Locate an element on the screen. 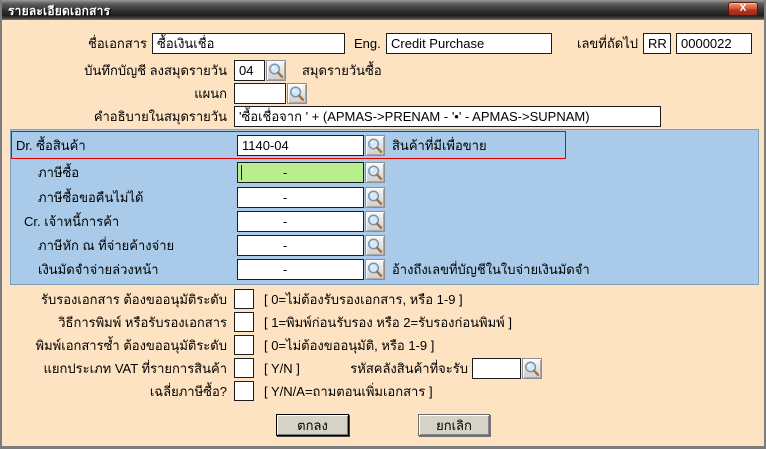 This screenshot has height=449, width=766. doc-name-label: ชื่อเอกสาร is located at coordinates (117, 43).